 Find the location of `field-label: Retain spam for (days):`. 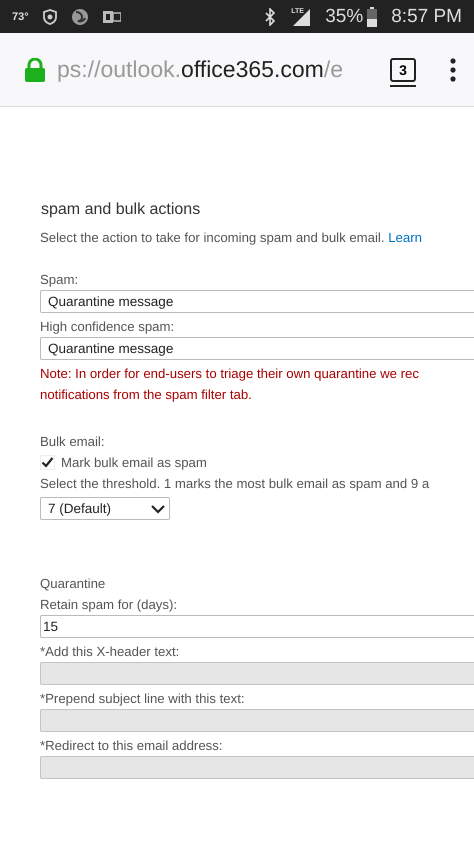

field-label: Retain spam for (days): is located at coordinates (109, 605).